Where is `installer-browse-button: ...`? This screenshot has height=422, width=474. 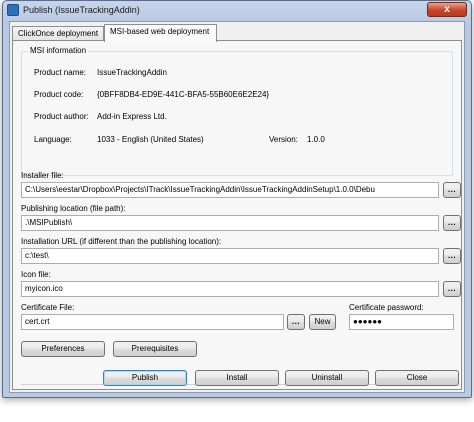 installer-browse-button: ... is located at coordinates (452, 190).